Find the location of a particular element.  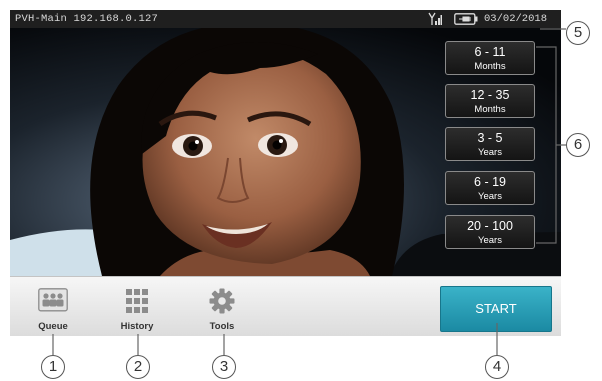

history-grid-icon is located at coordinates (137, 301).